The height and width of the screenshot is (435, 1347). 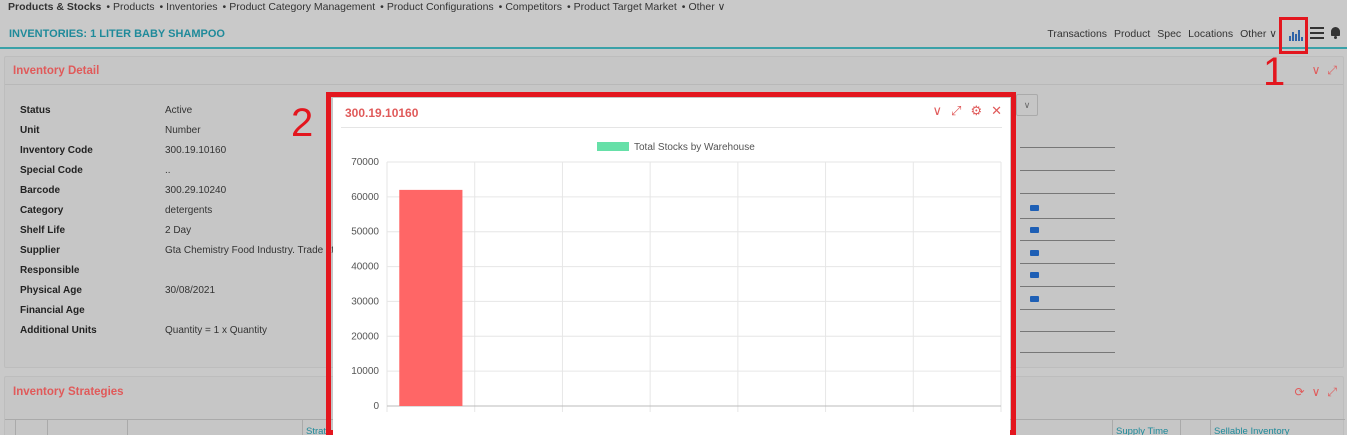 I want to click on y-tick-label: 0, so click(x=376, y=406).